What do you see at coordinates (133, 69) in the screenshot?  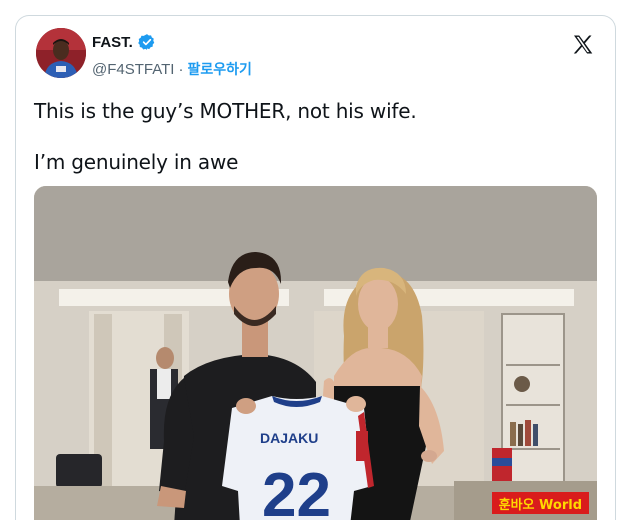 I see `author-handle: @F4STFATI` at bounding box center [133, 69].